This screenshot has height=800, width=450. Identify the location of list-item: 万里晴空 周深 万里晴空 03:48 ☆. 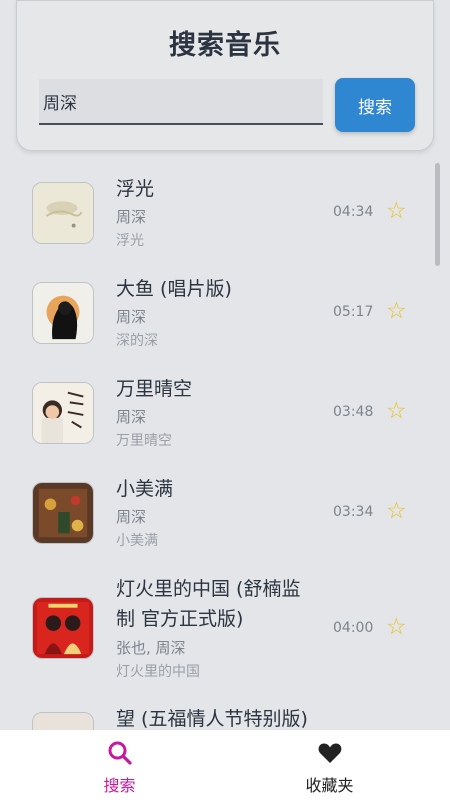
(225, 414).